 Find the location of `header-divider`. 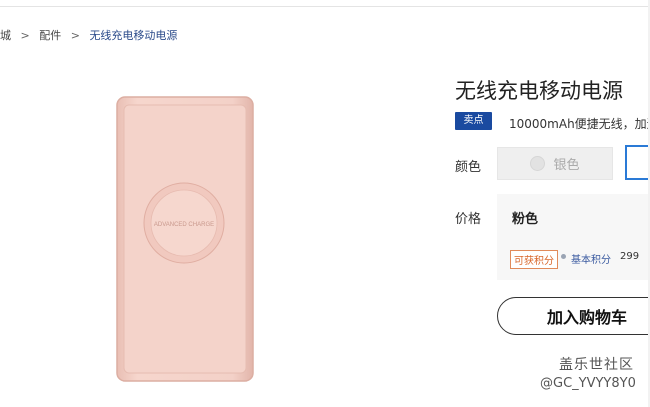

header-divider is located at coordinates (325, 6).